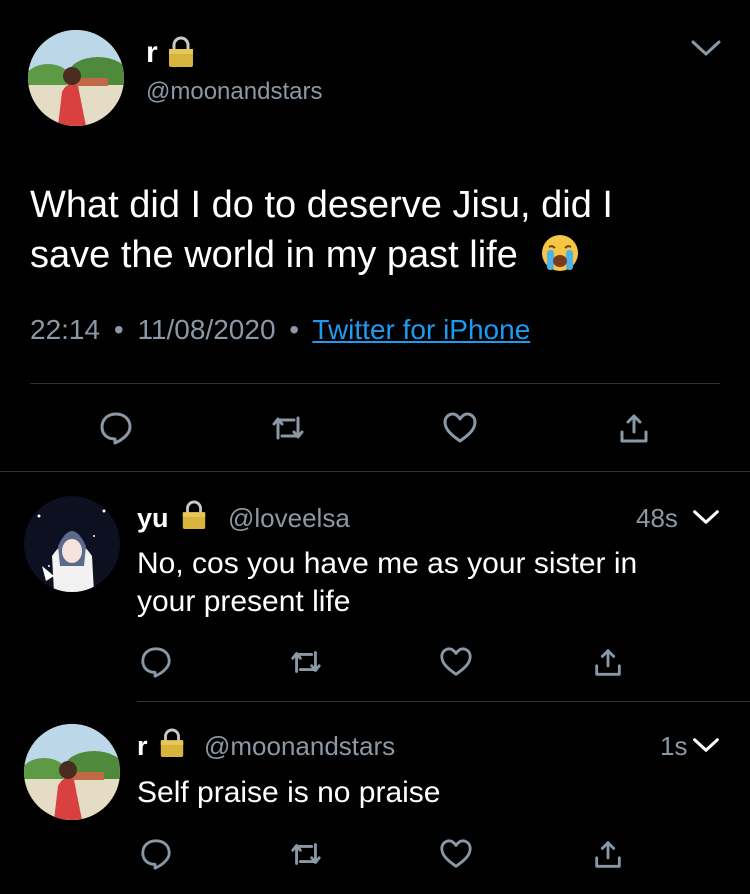 This screenshot has height=894, width=750. Describe the element at coordinates (206, 329) in the screenshot. I see `tweet-date: 11/08/2020` at that location.